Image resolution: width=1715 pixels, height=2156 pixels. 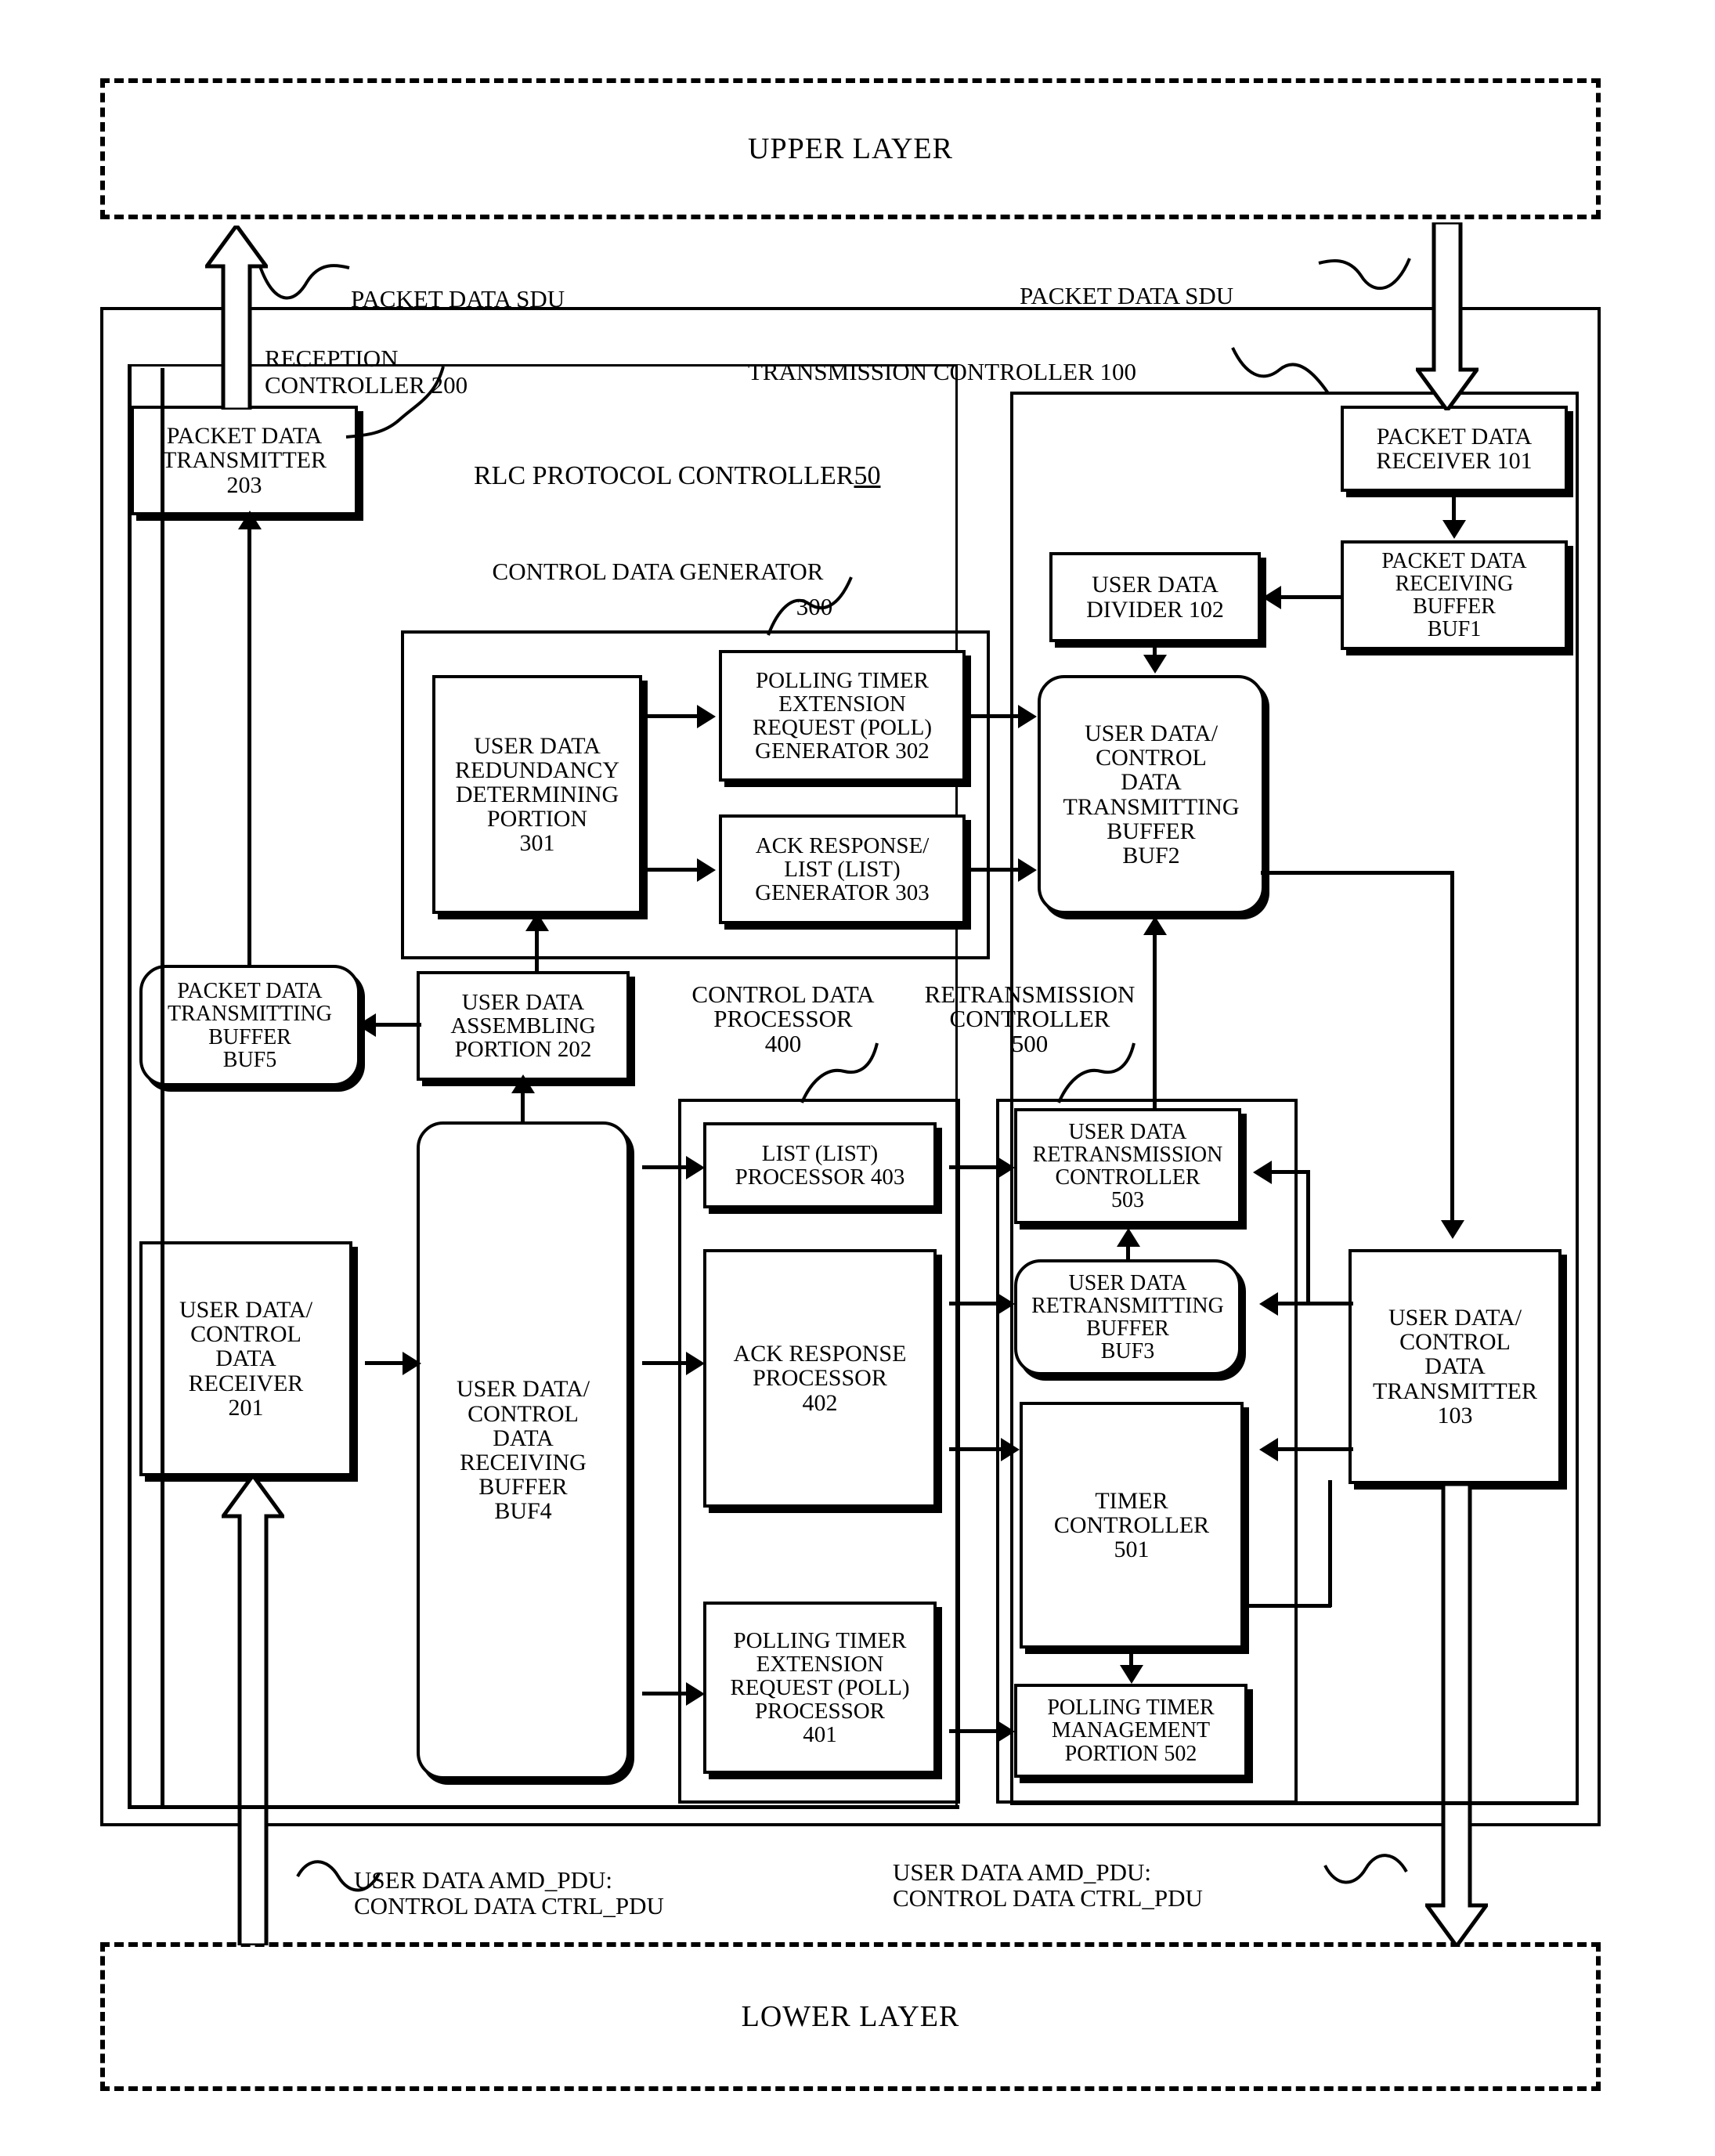 What do you see at coordinates (1308, 1237) in the screenshot?
I see `connector-103-to-503-vertical` at bounding box center [1308, 1237].